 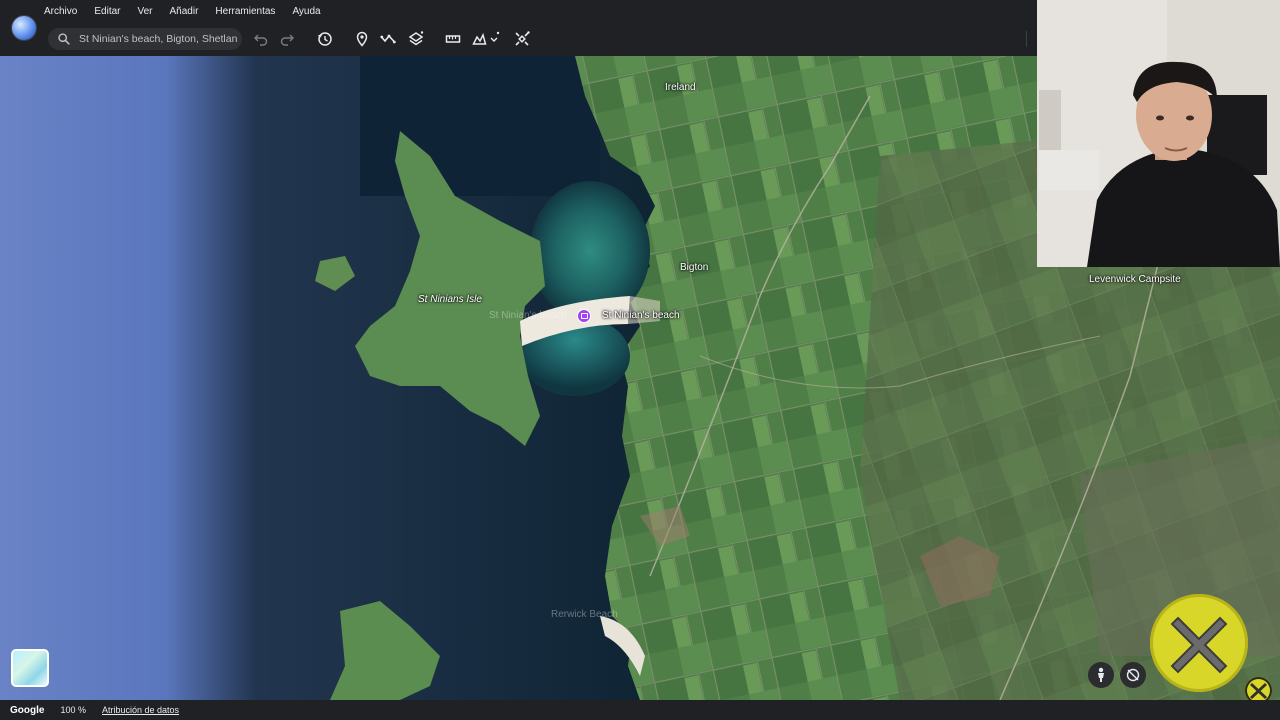 I want to click on pegman-button, so click(x=1101, y=675).